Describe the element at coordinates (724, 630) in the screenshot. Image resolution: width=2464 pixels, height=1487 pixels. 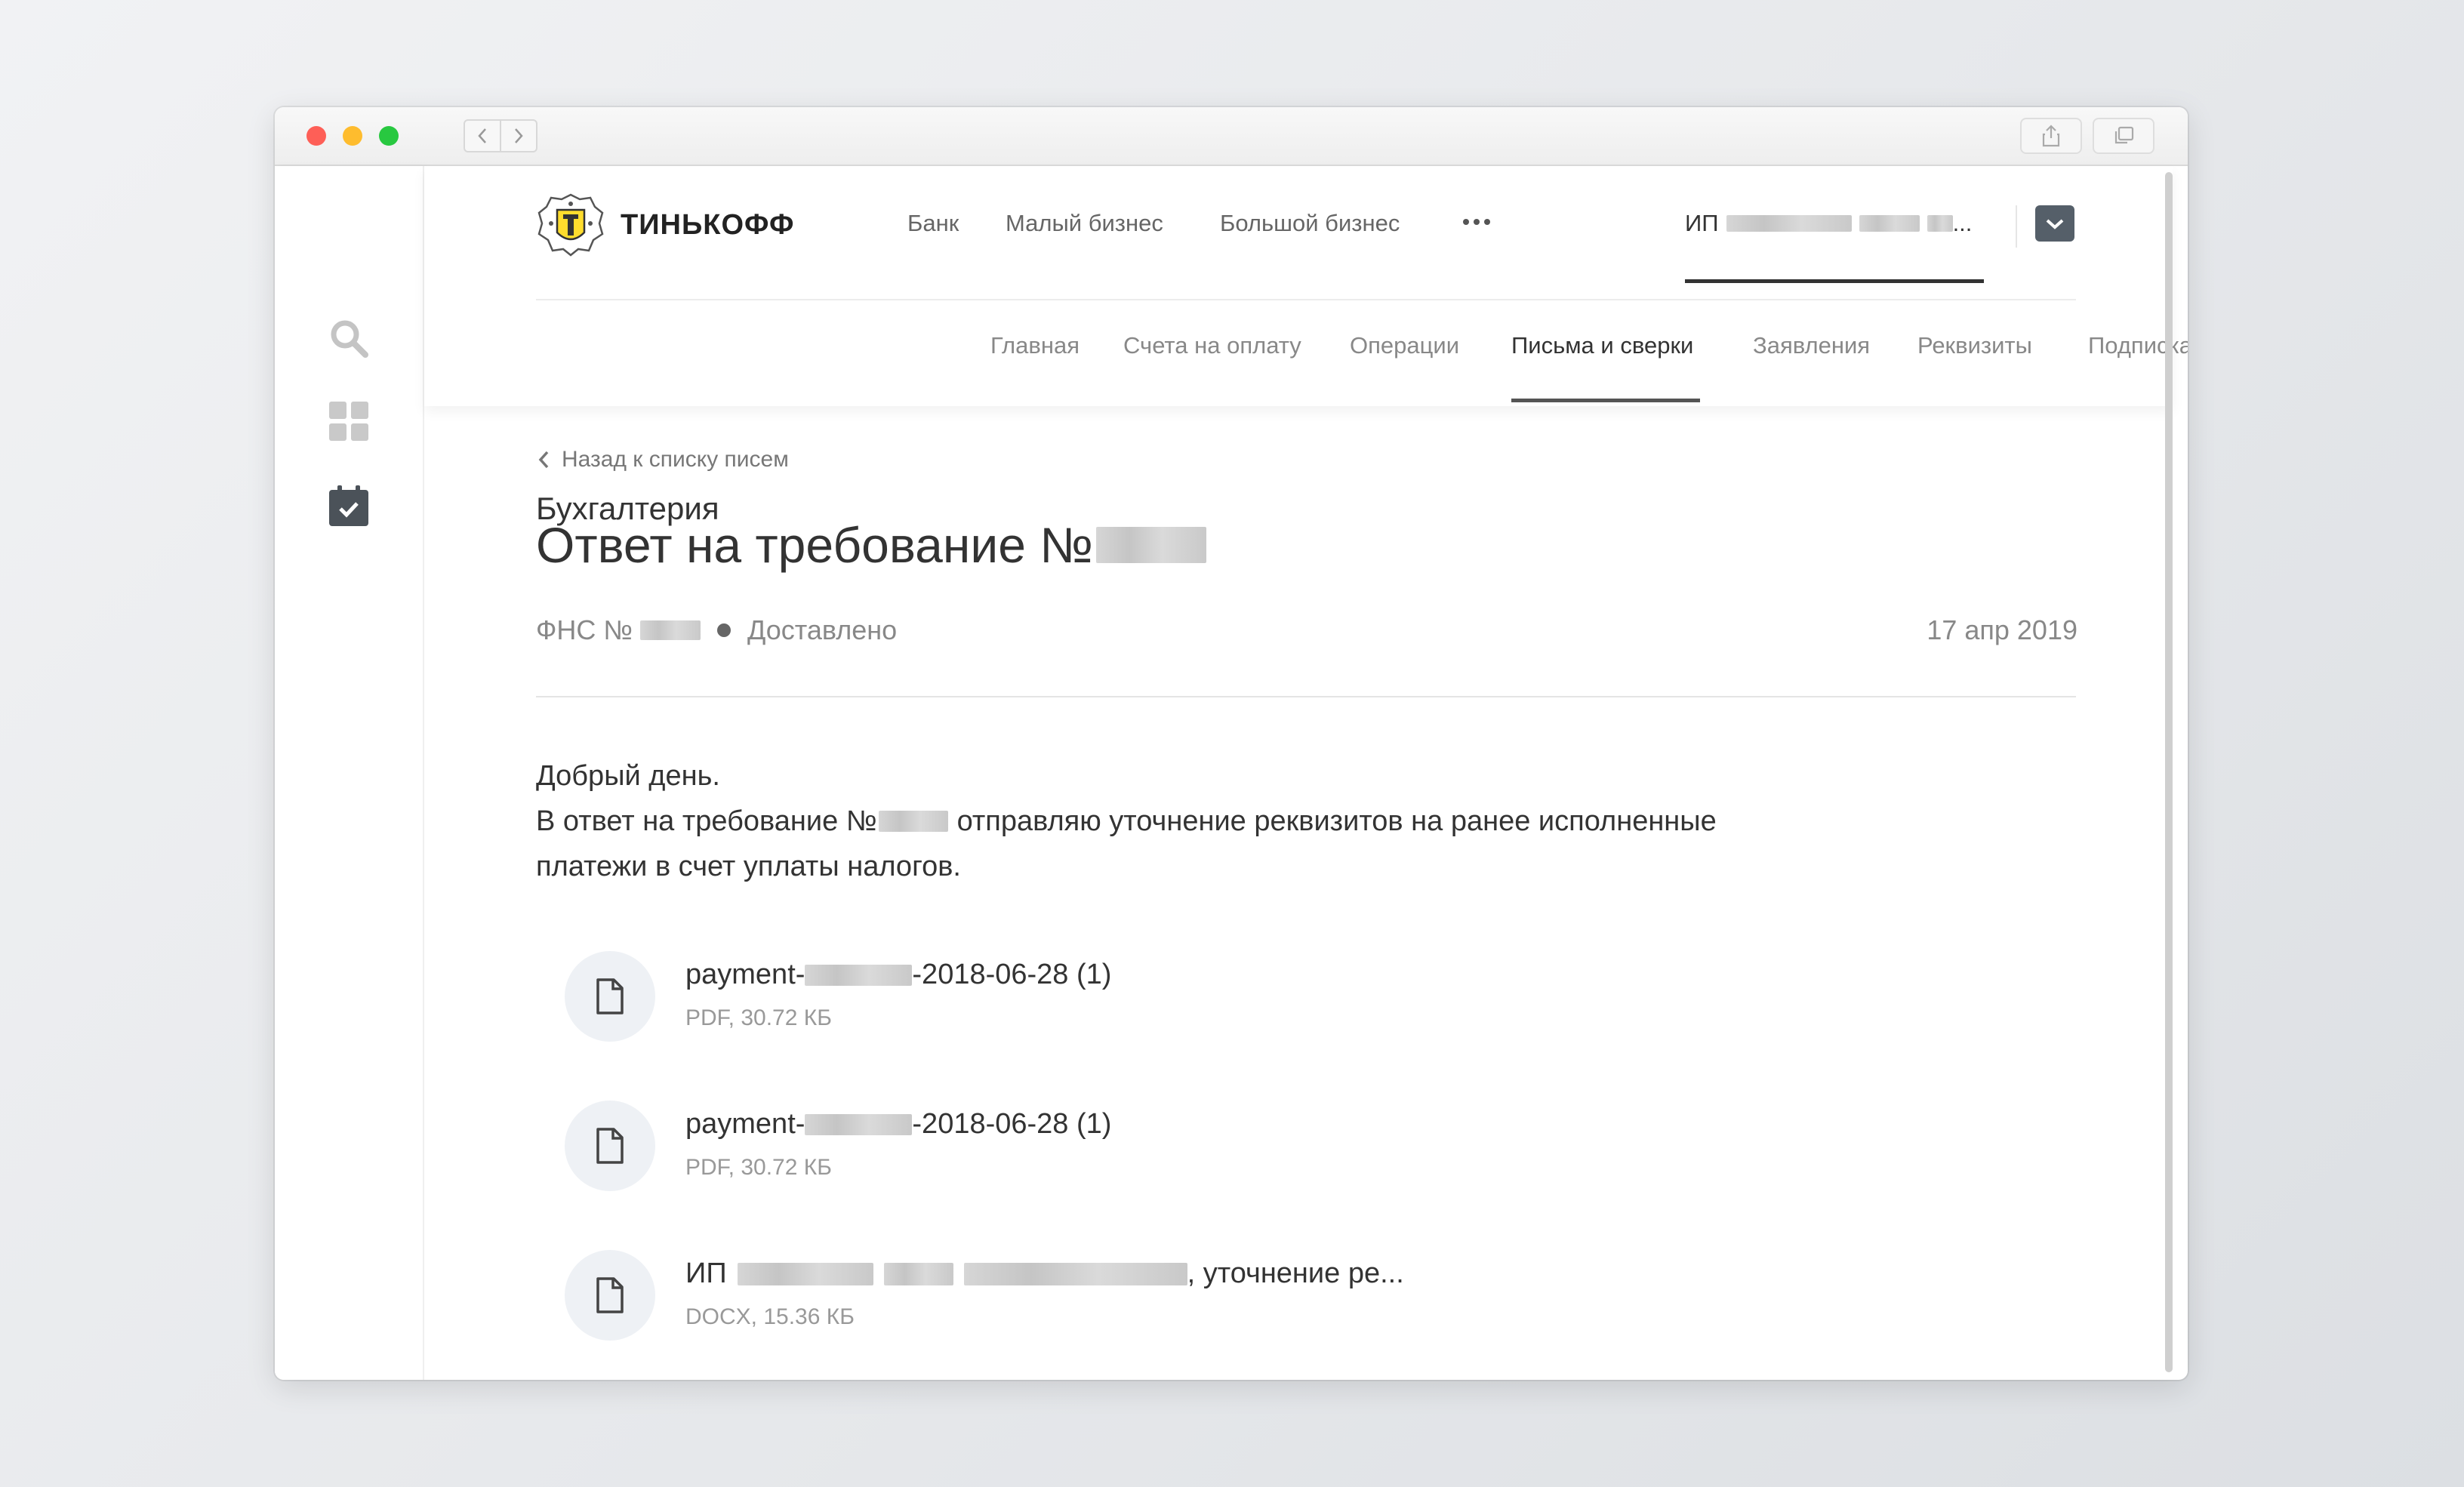
I see `status-dot-icon` at that location.